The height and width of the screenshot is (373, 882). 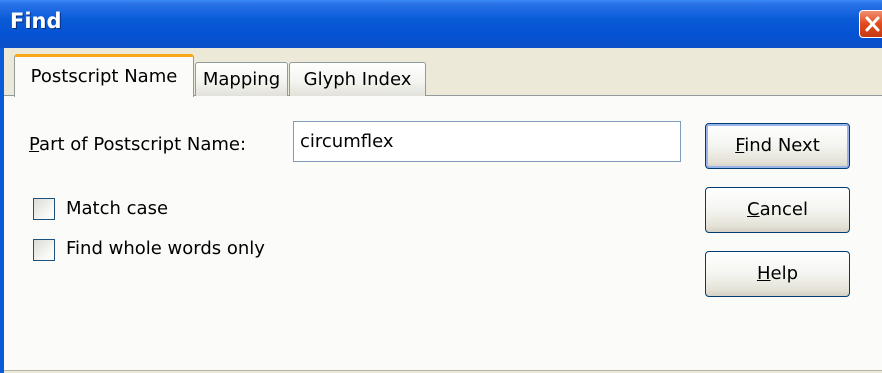 What do you see at coordinates (740, 145) in the screenshot?
I see `find-next-accelerator: F` at bounding box center [740, 145].